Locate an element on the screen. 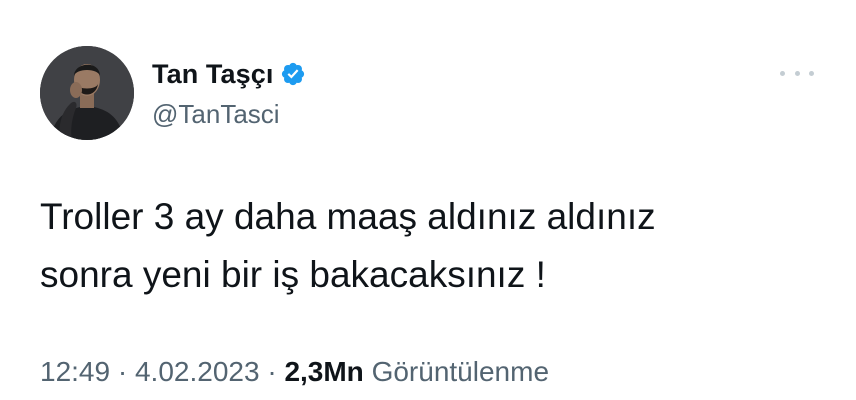 This screenshot has width=856, height=400. more-options-icon is located at coordinates (797, 73).